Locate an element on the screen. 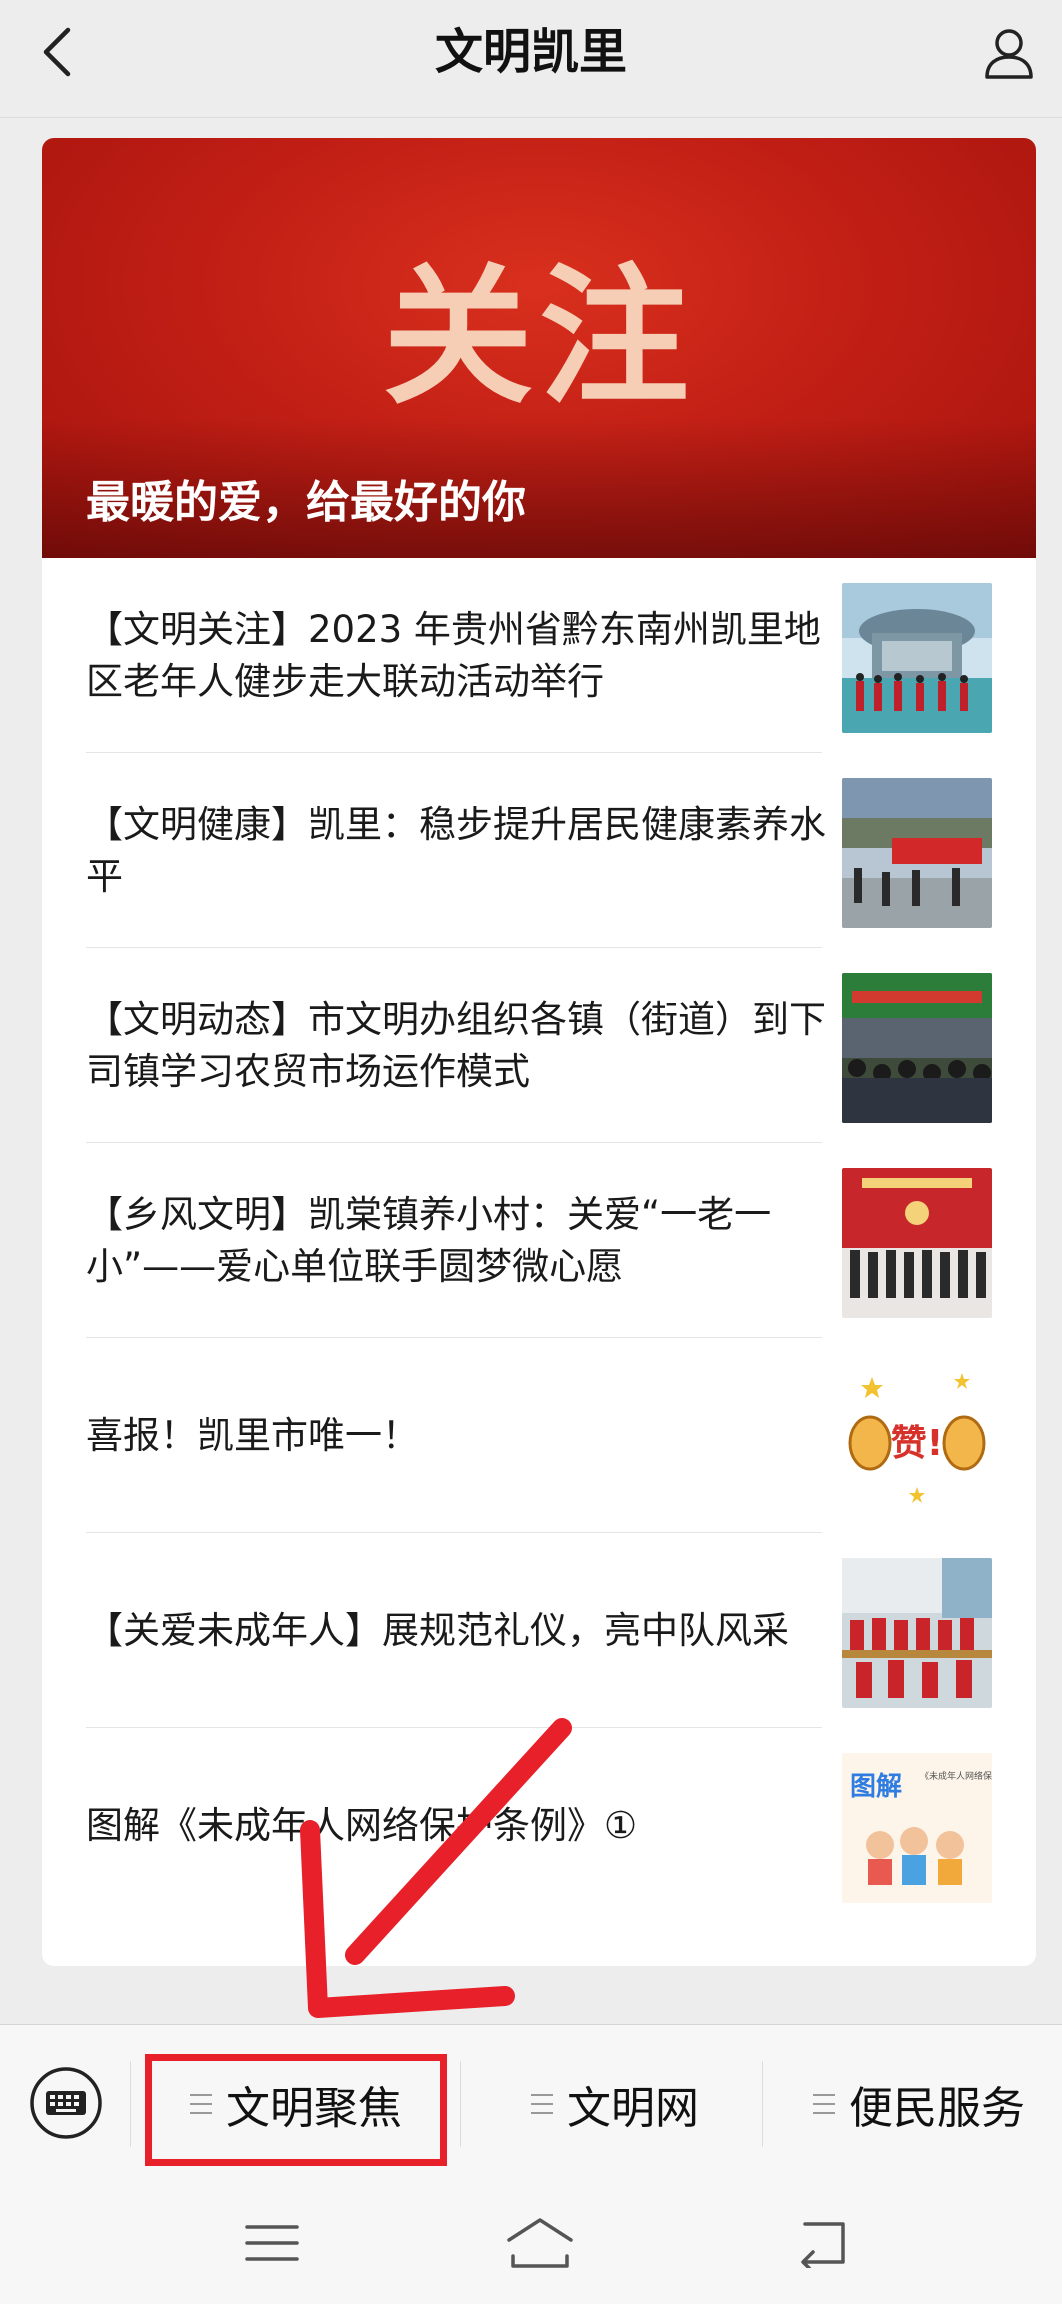 The image size is (1062, 2304). article-title: 【文明动态】市文明办组织各镇（街道）到下司镇学习农贸市场运作模式 is located at coordinates (456, 1045).